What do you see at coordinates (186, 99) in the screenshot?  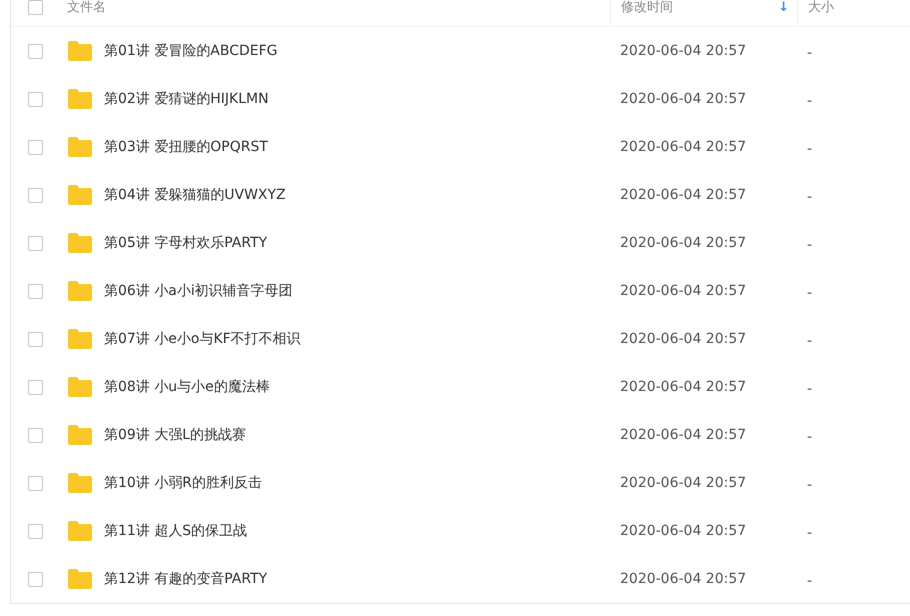 I see `file-name: 第02讲 爱猜谜的HIJKLMN` at bounding box center [186, 99].